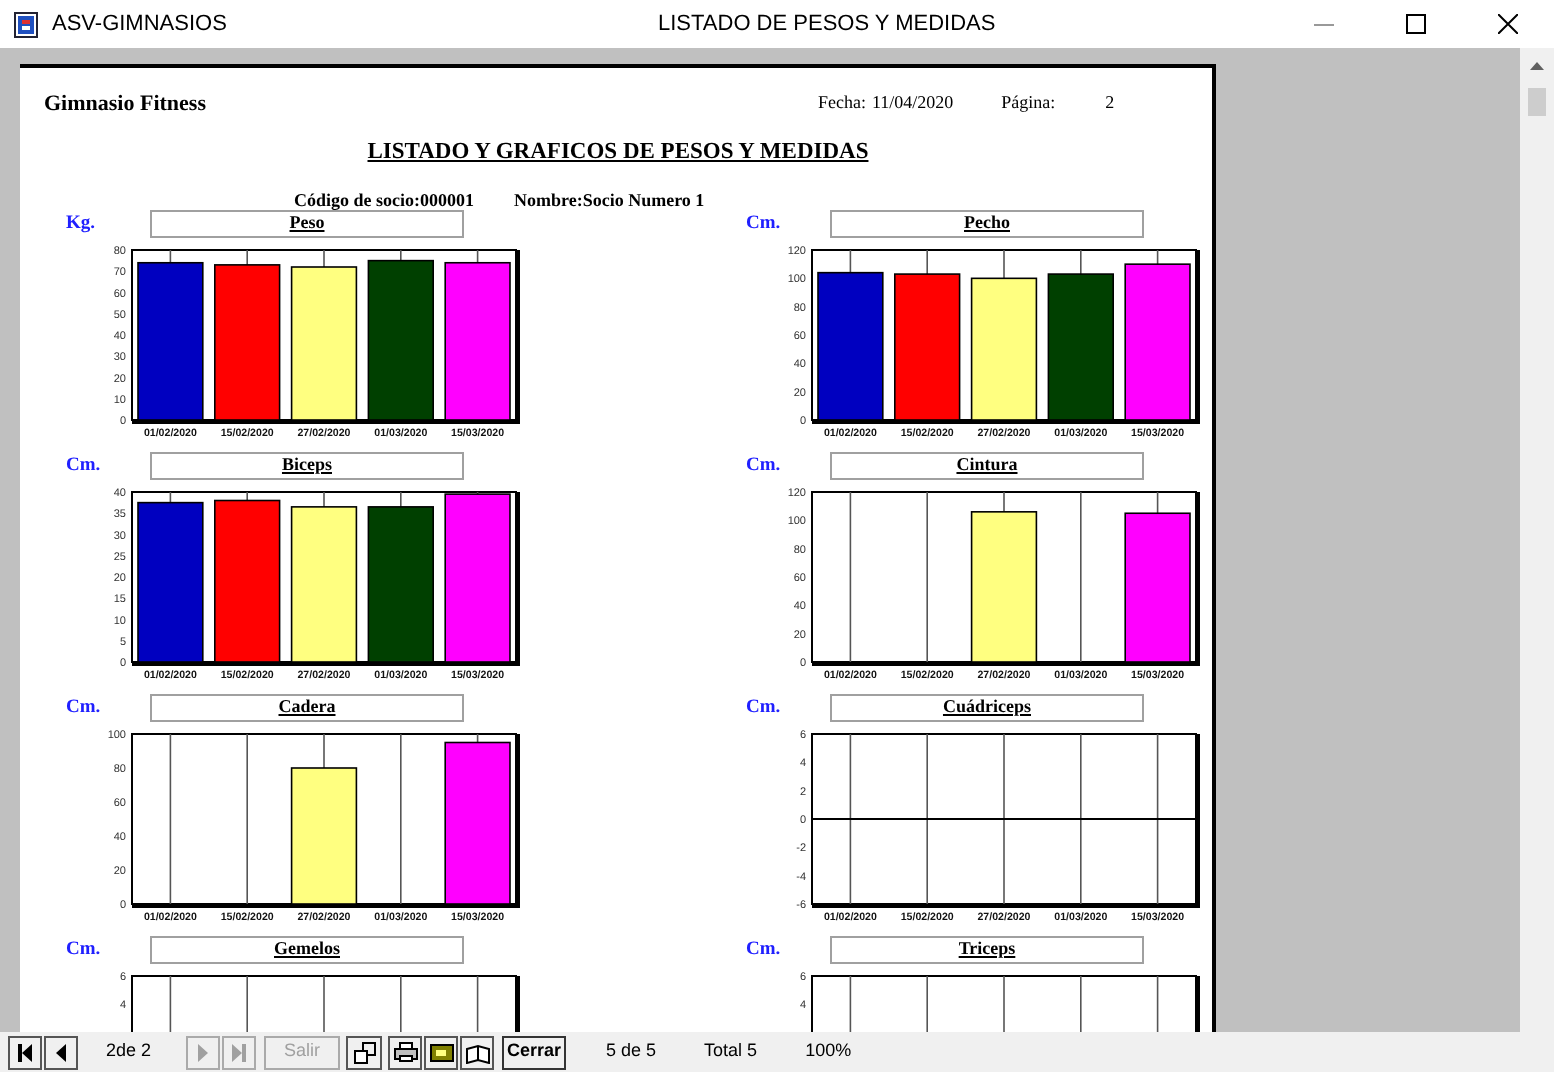 This screenshot has height=1072, width=1554. Describe the element at coordinates (987, 707) in the screenshot. I see `chart-title: Cuádriceps` at that location.